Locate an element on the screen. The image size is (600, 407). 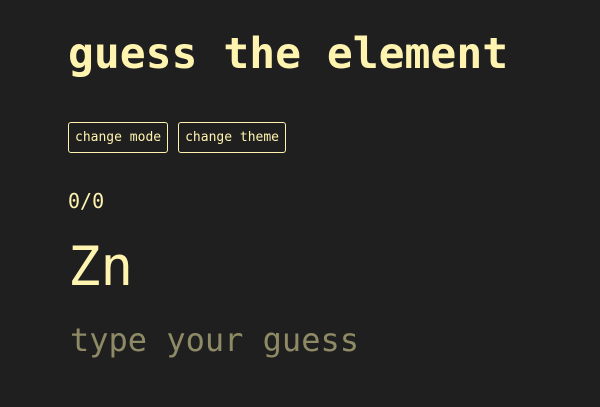
guess-input is located at coordinates (316, 340).